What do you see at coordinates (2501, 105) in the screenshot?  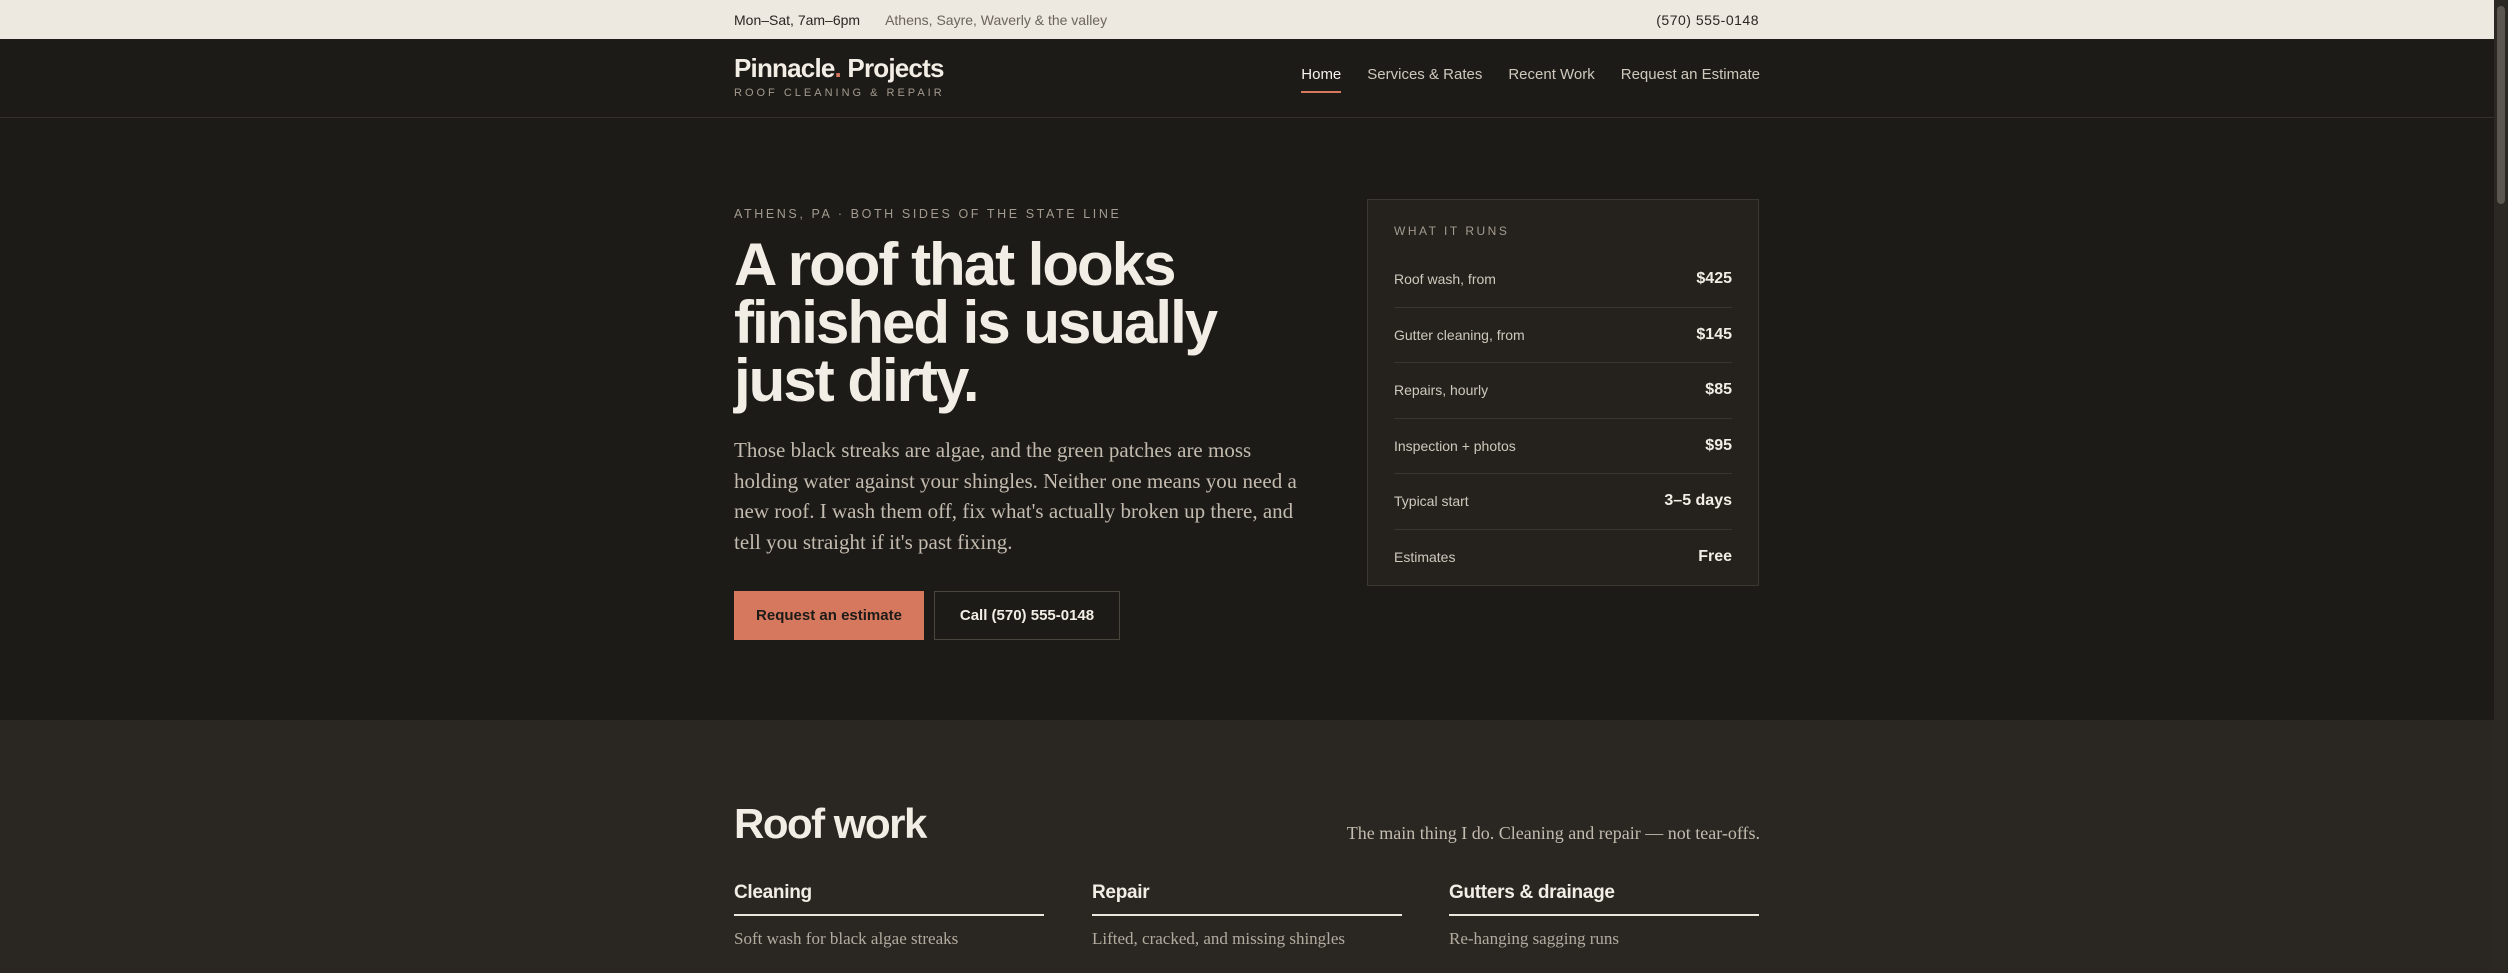 I see `scrollbar-thumb` at bounding box center [2501, 105].